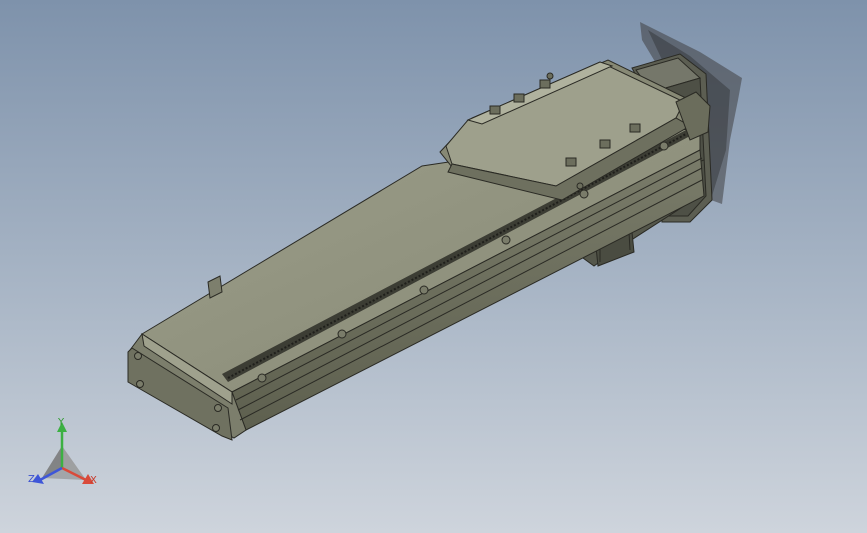 This screenshot has width=867, height=533. Describe the element at coordinates (61, 422) in the screenshot. I see `y-axis-label: Y` at that location.